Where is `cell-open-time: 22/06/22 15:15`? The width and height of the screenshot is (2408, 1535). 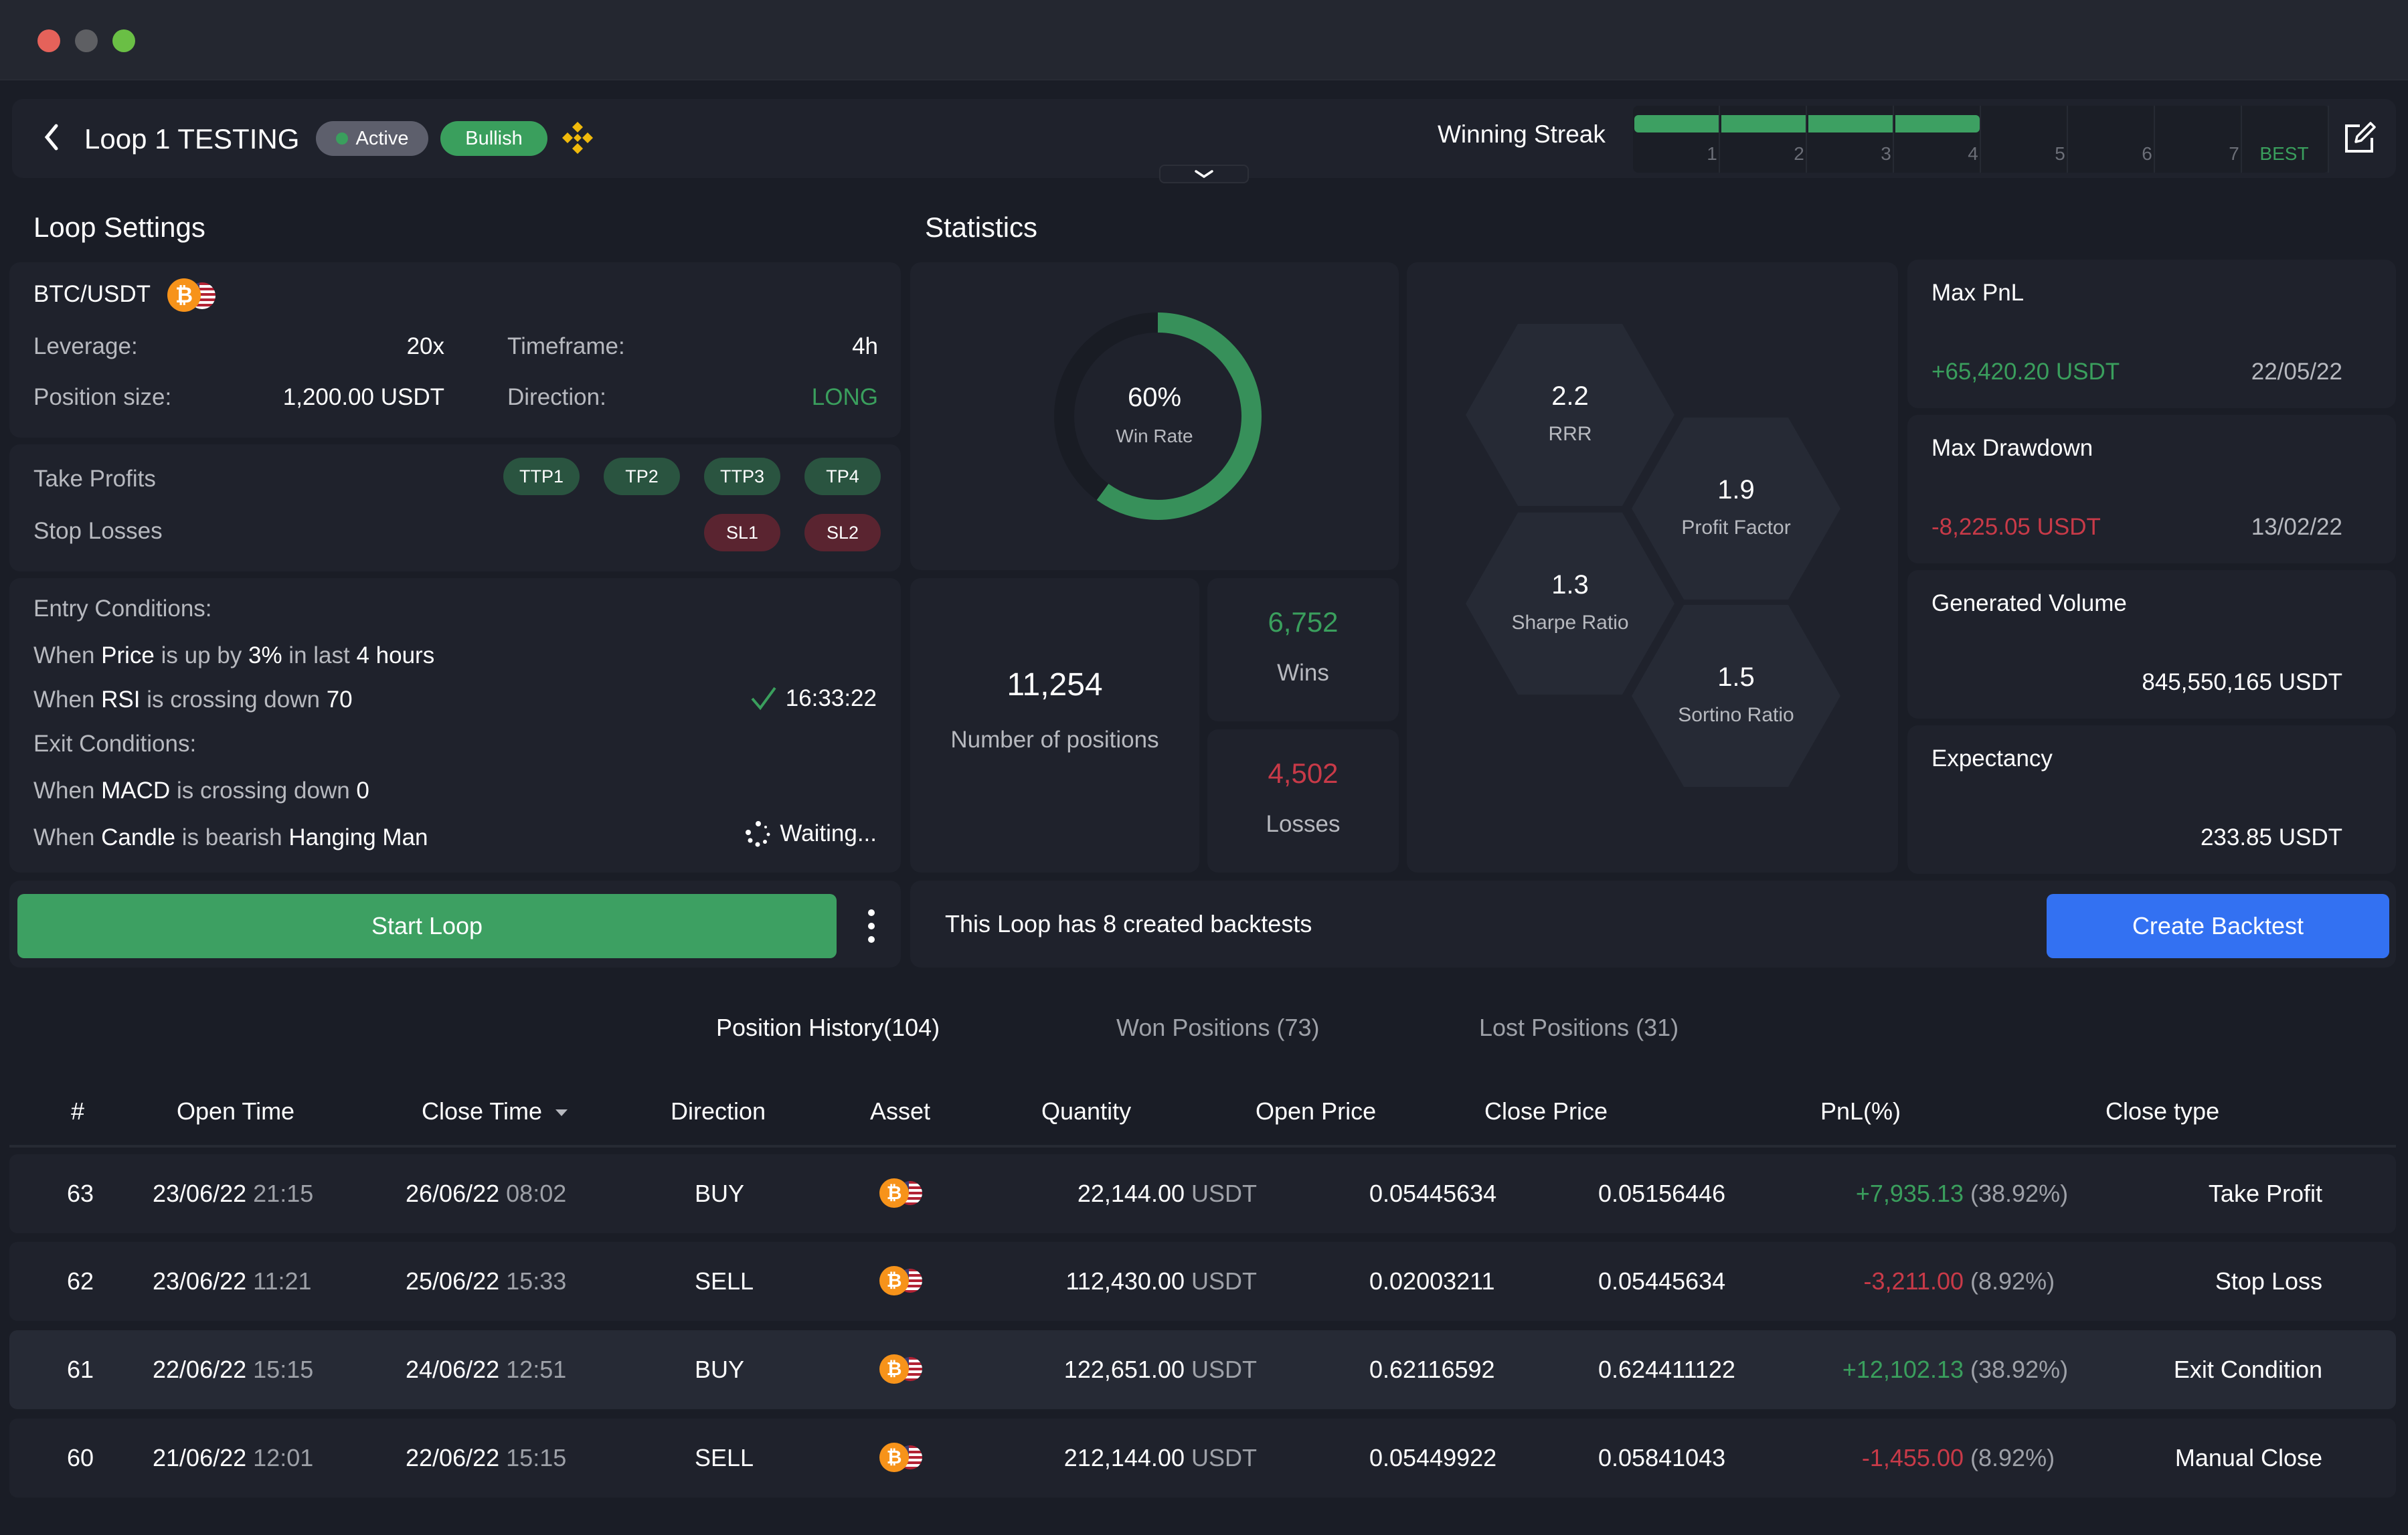
cell-open-time: 22/06/22 15:15 is located at coordinates (233, 1370).